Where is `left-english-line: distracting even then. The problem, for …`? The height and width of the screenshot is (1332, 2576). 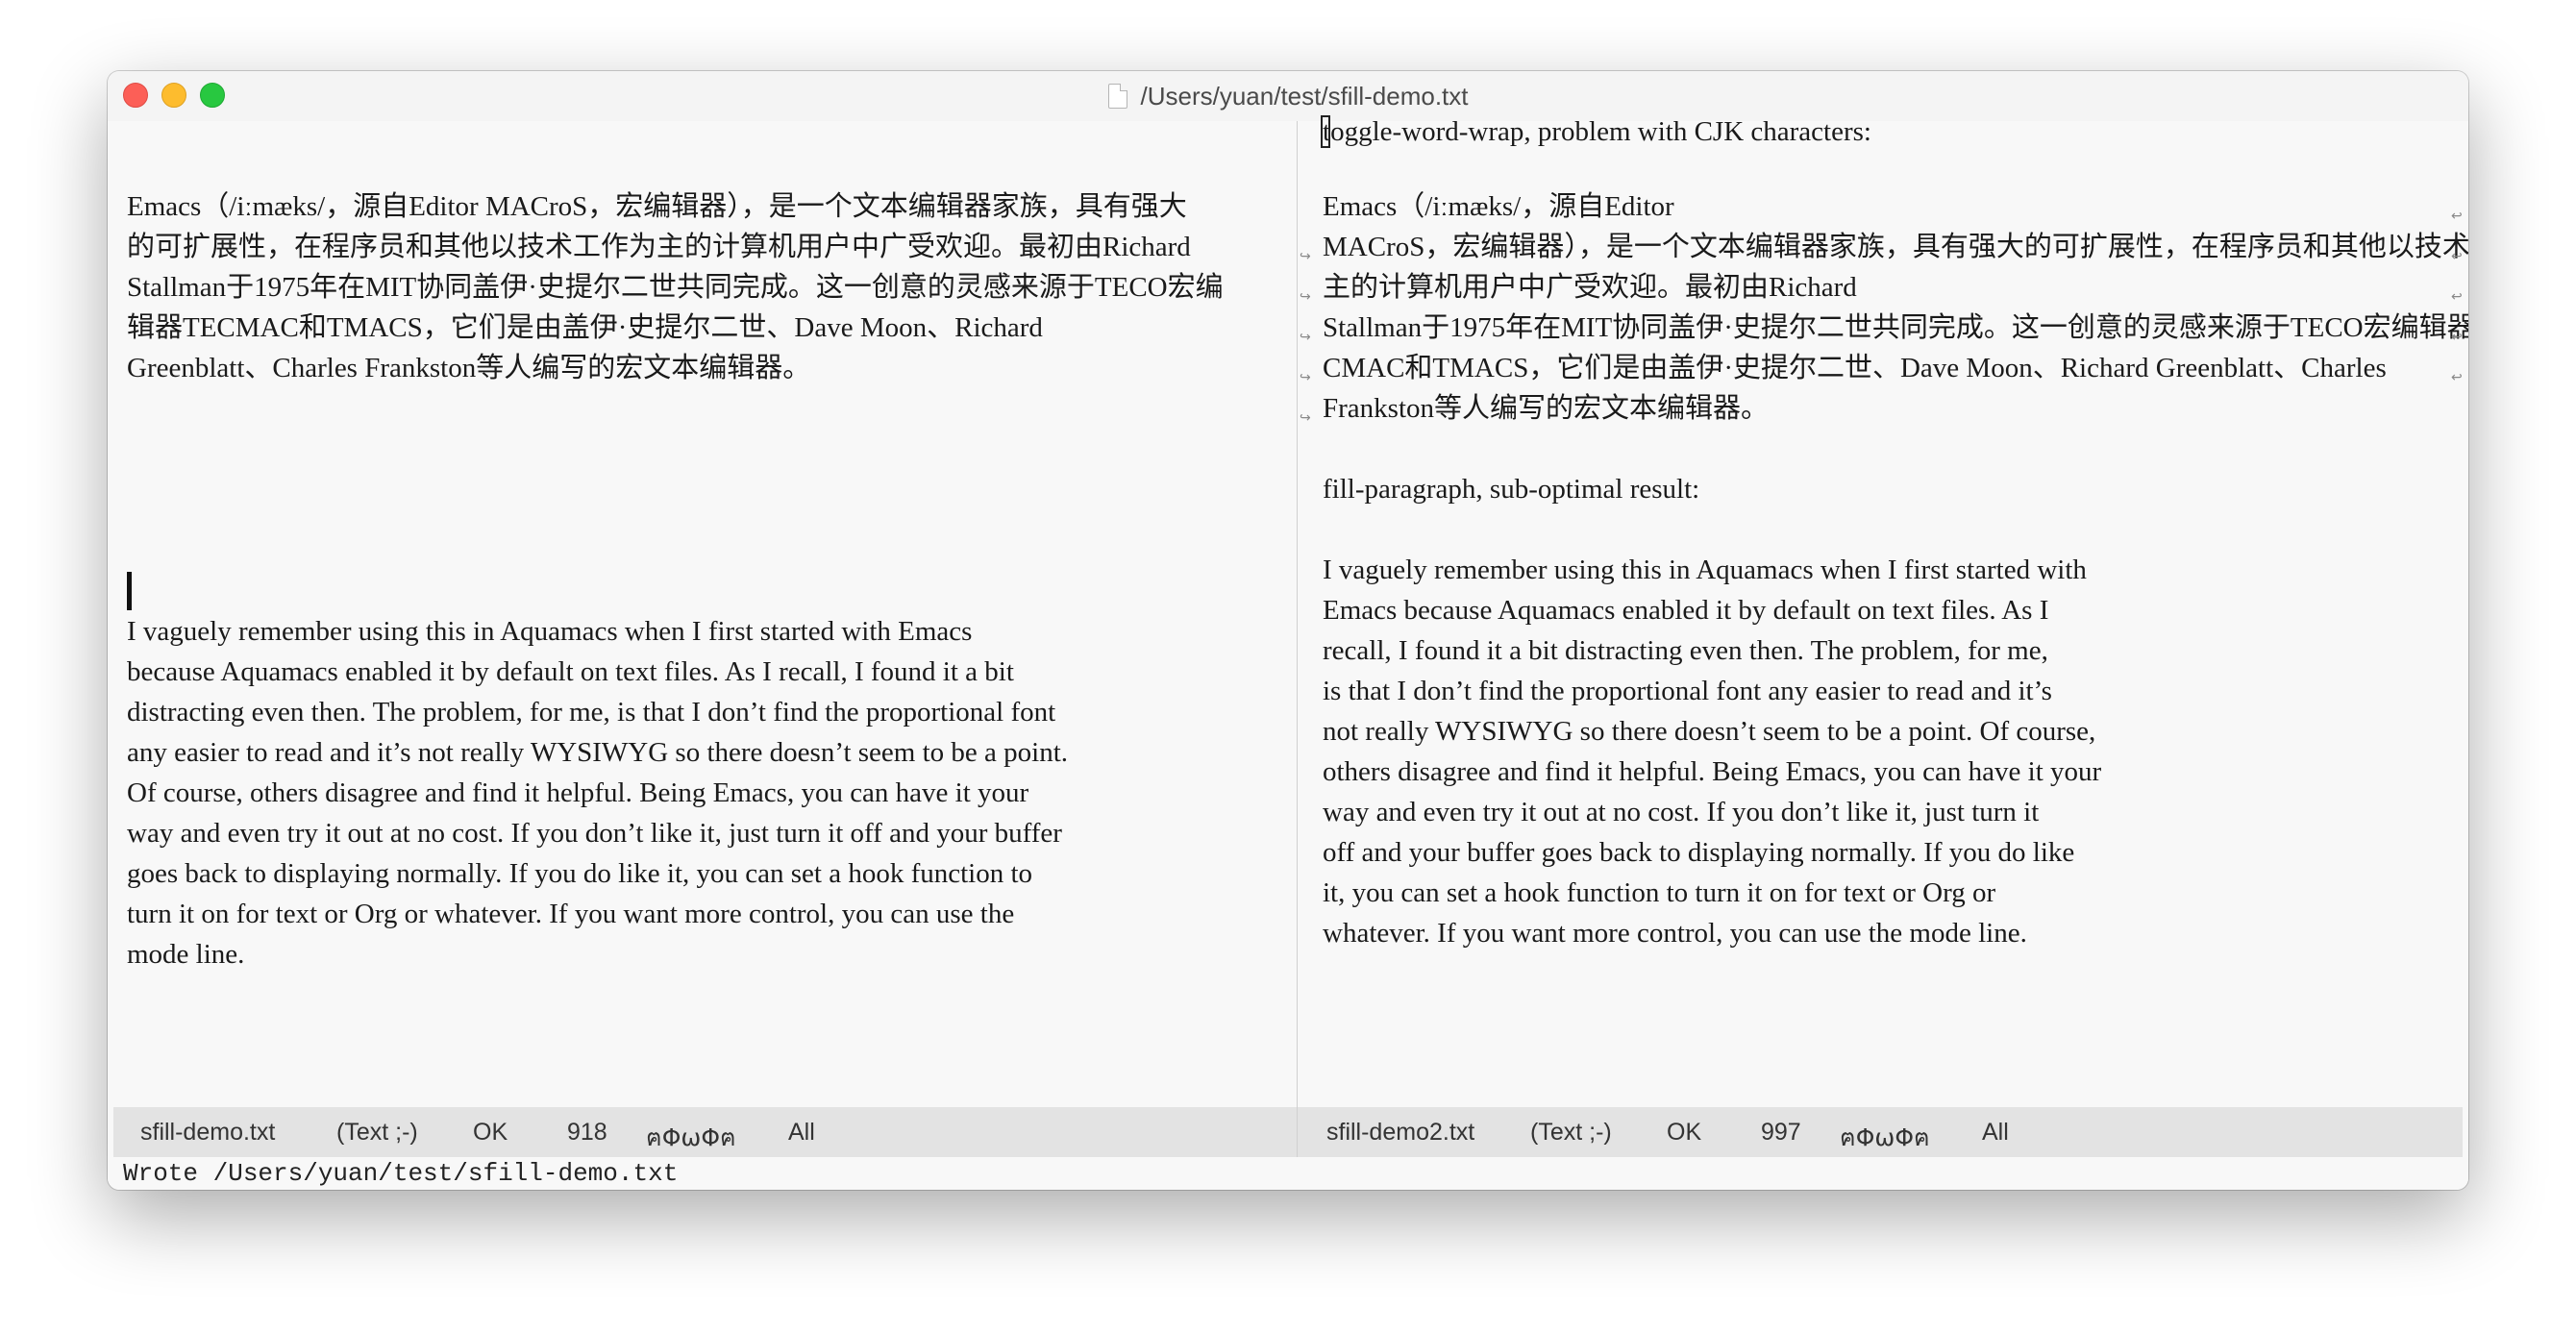 left-english-line: distracting even then. The problem, for … is located at coordinates (592, 712).